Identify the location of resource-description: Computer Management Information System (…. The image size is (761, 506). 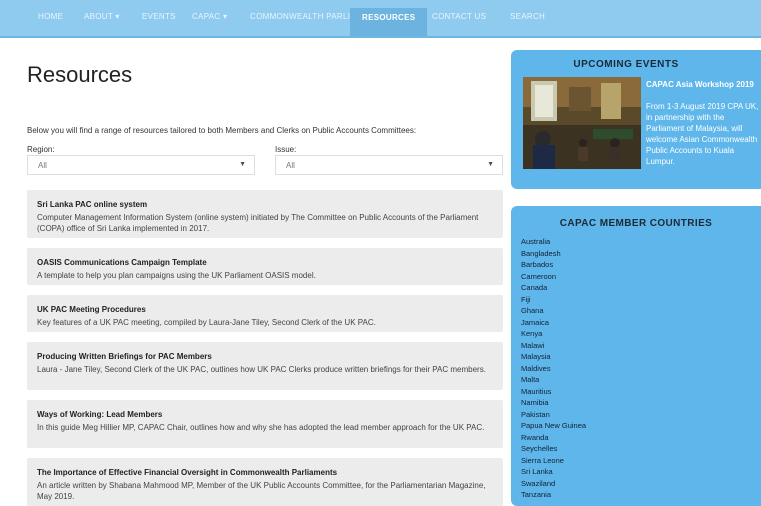
(258, 223).